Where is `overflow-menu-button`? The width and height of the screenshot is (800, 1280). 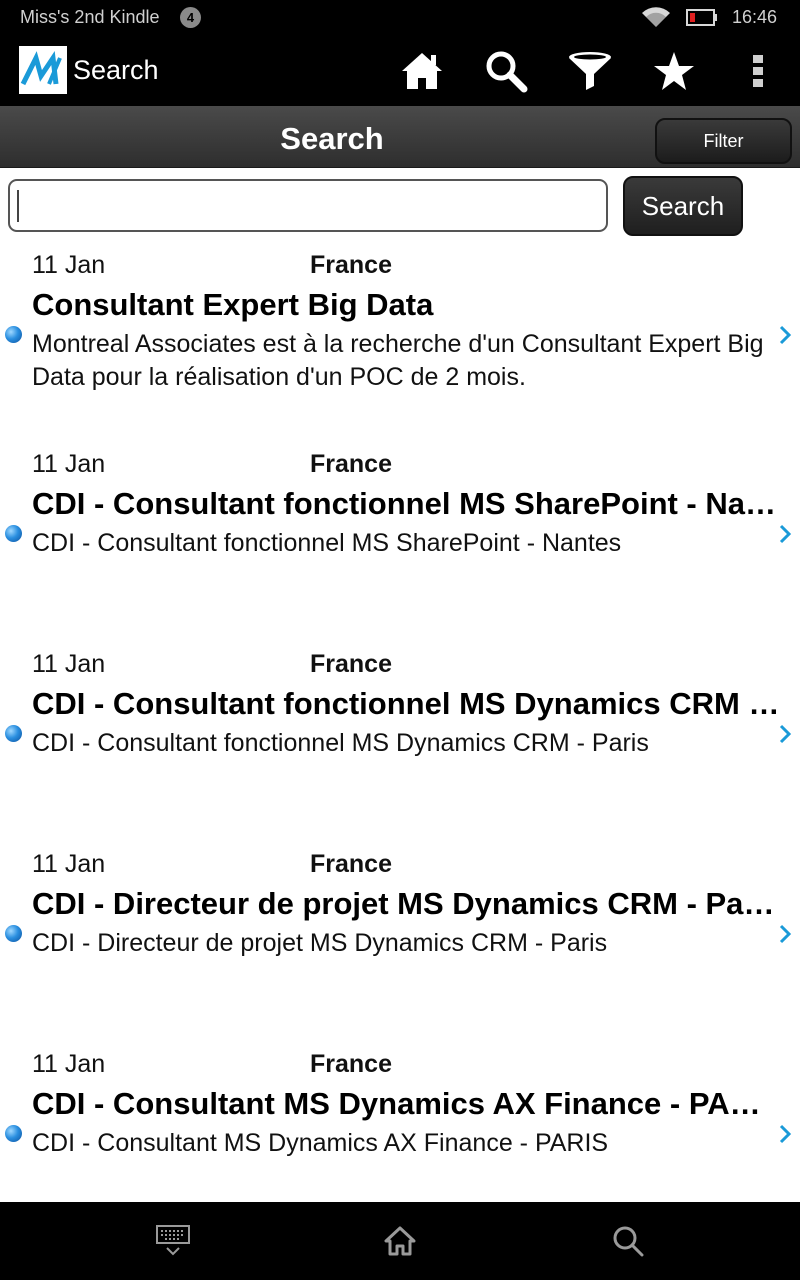 overflow-menu-button is located at coordinates (758, 71).